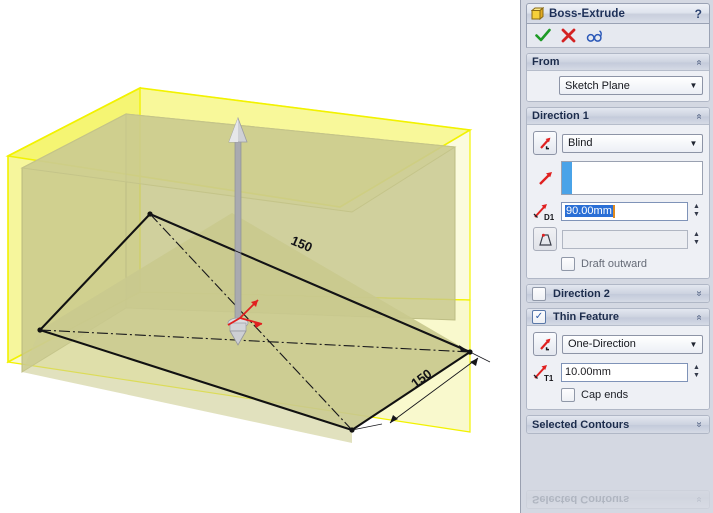 The width and height of the screenshot is (713, 513). What do you see at coordinates (568, 35) in the screenshot?
I see `cancel-x-icon` at bounding box center [568, 35].